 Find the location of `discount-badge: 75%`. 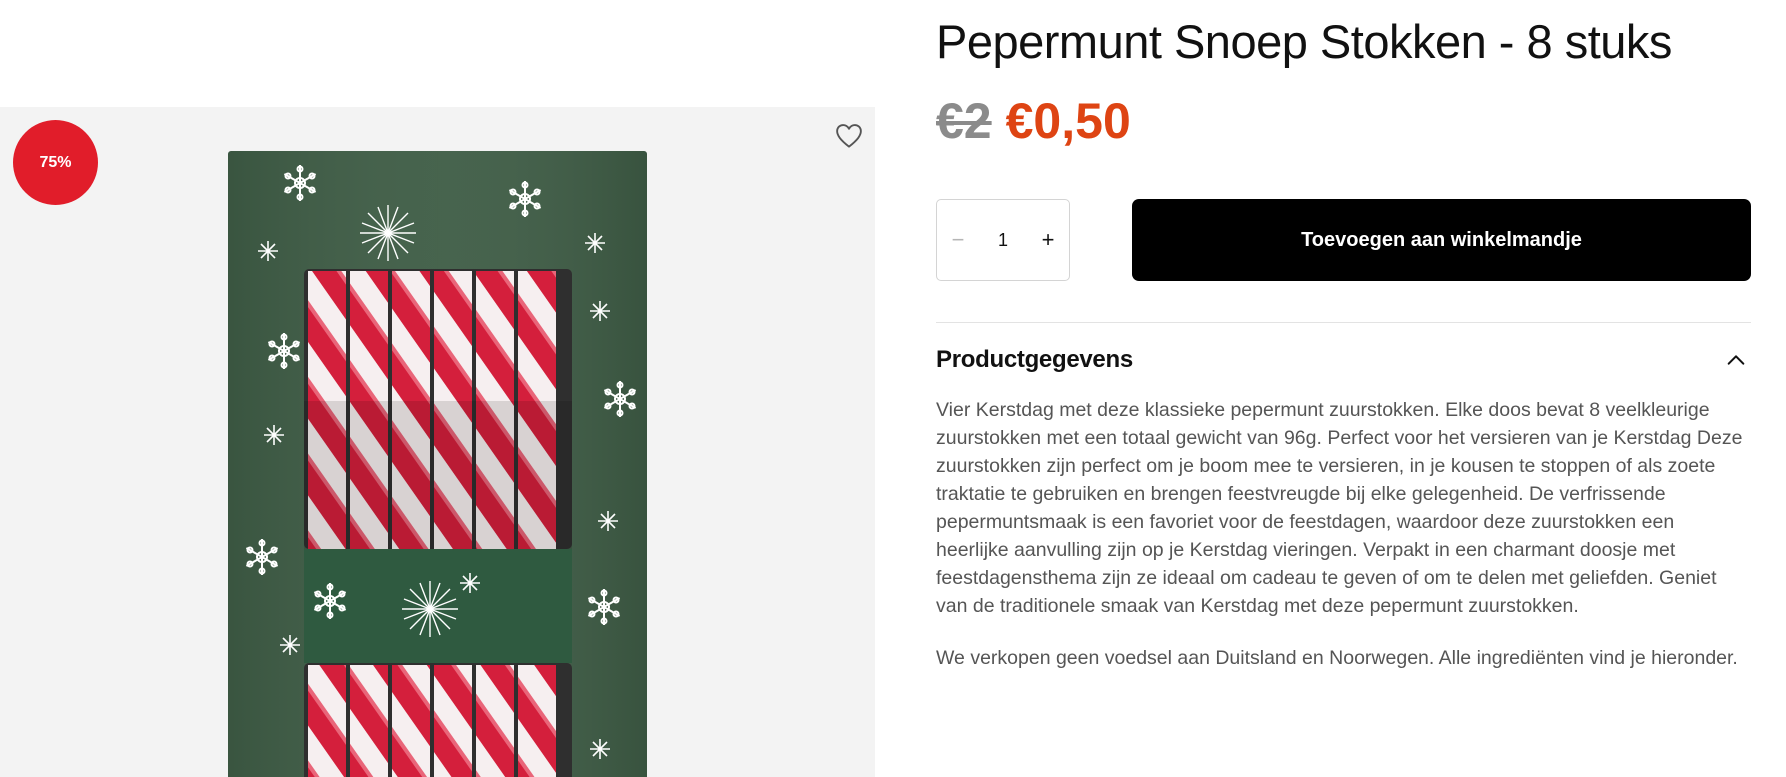

discount-badge: 75% is located at coordinates (55, 162).